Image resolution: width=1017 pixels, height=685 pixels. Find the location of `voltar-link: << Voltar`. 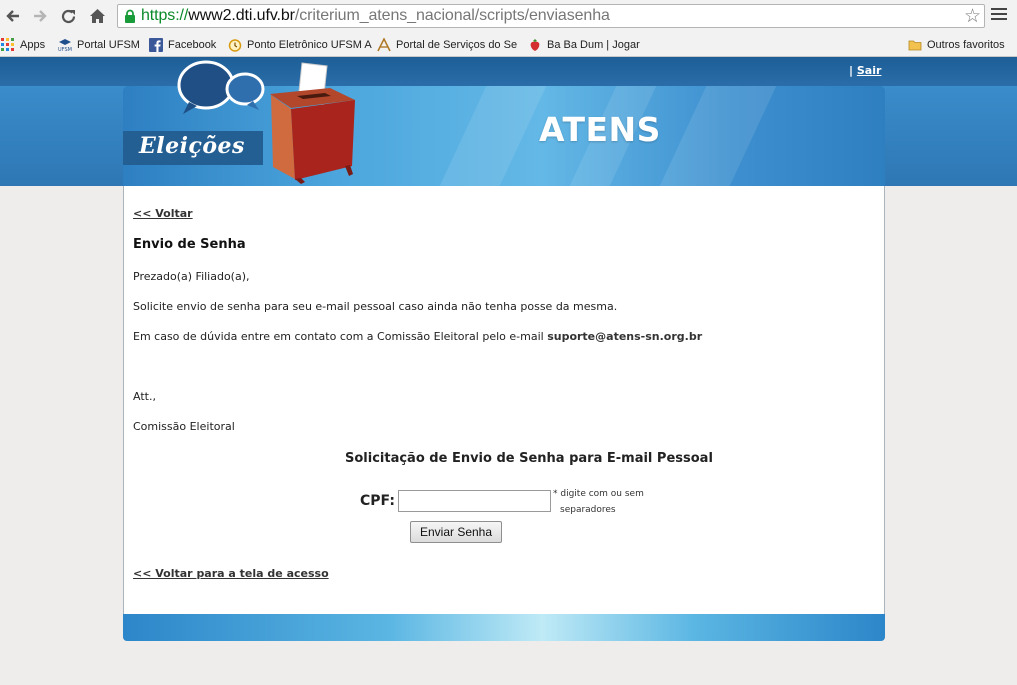

voltar-link: << Voltar is located at coordinates (163, 213).